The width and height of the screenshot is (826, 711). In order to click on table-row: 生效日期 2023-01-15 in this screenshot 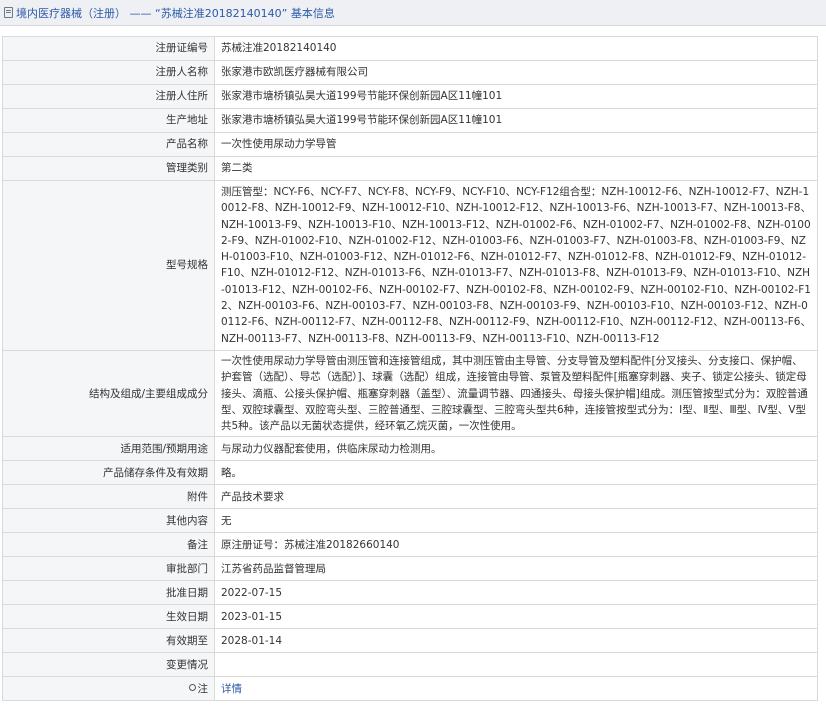, I will do `click(410, 617)`.